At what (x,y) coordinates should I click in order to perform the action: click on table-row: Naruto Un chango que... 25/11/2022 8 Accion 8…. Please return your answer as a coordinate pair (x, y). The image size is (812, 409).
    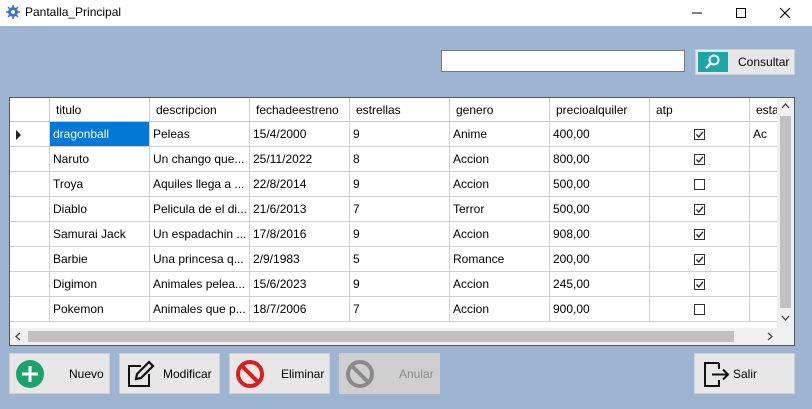
    Looking at the image, I should click on (395, 159).